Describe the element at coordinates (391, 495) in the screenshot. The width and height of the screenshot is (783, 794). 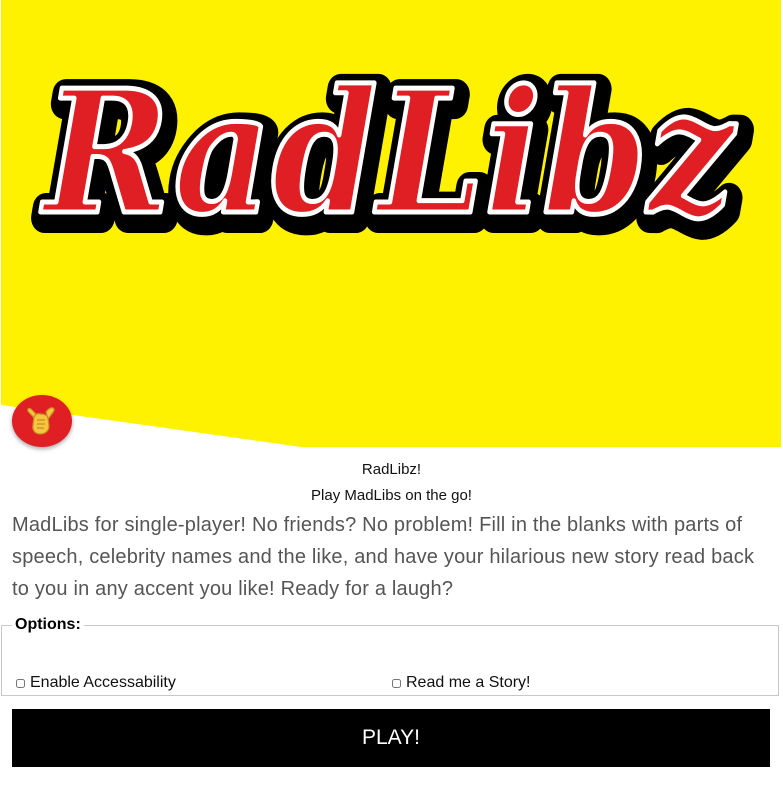
I see `app-subtitle: Play MadLibs on the go!` at that location.